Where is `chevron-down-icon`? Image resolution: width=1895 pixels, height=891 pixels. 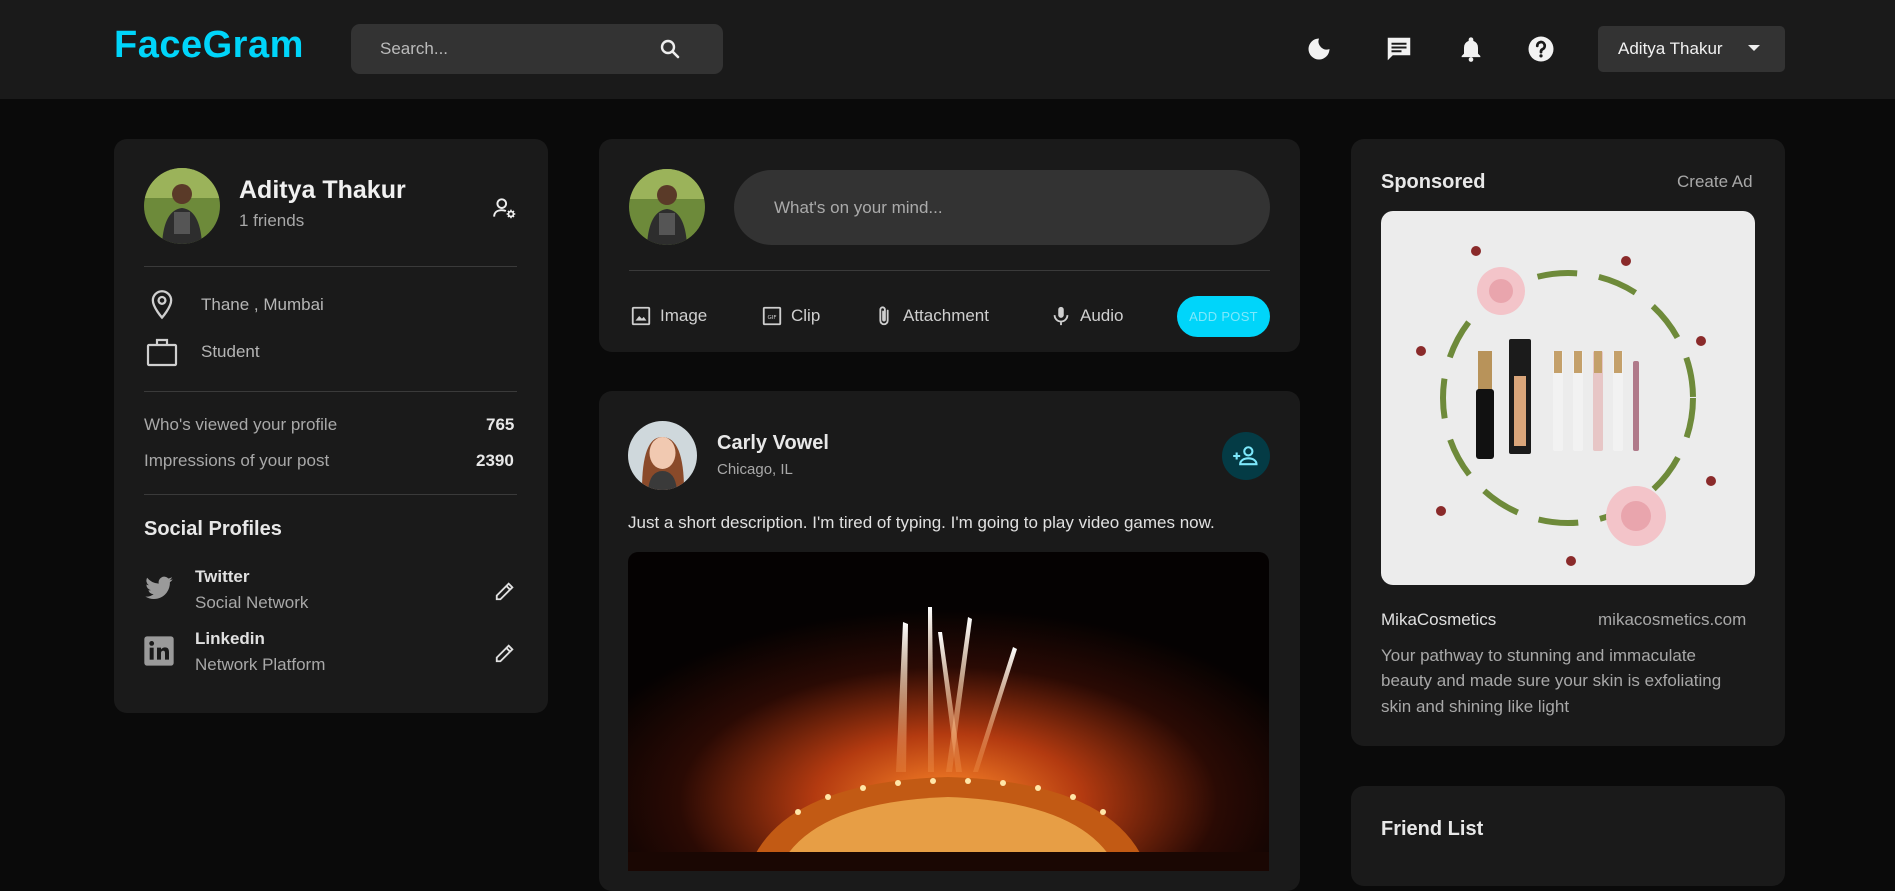
chevron-down-icon is located at coordinates (1754, 48).